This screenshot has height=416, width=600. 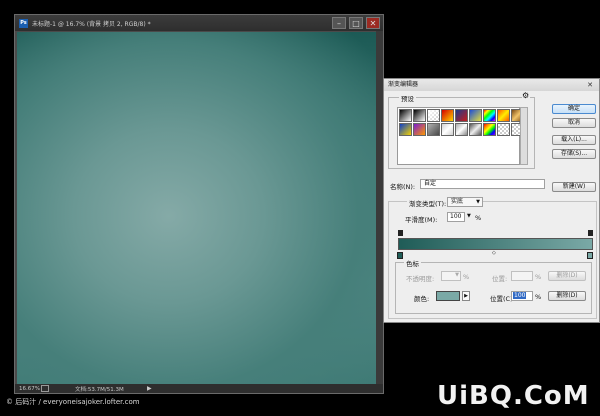 I want to click on opacity-unit: %, so click(x=466, y=277).